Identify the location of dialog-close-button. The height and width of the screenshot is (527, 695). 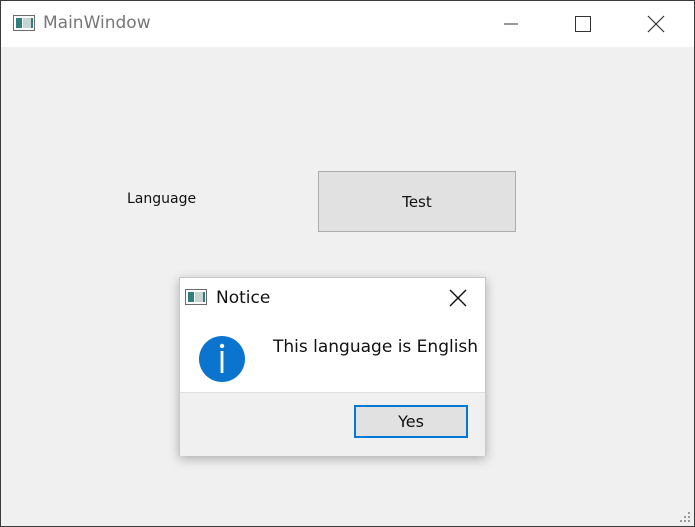
(458, 298).